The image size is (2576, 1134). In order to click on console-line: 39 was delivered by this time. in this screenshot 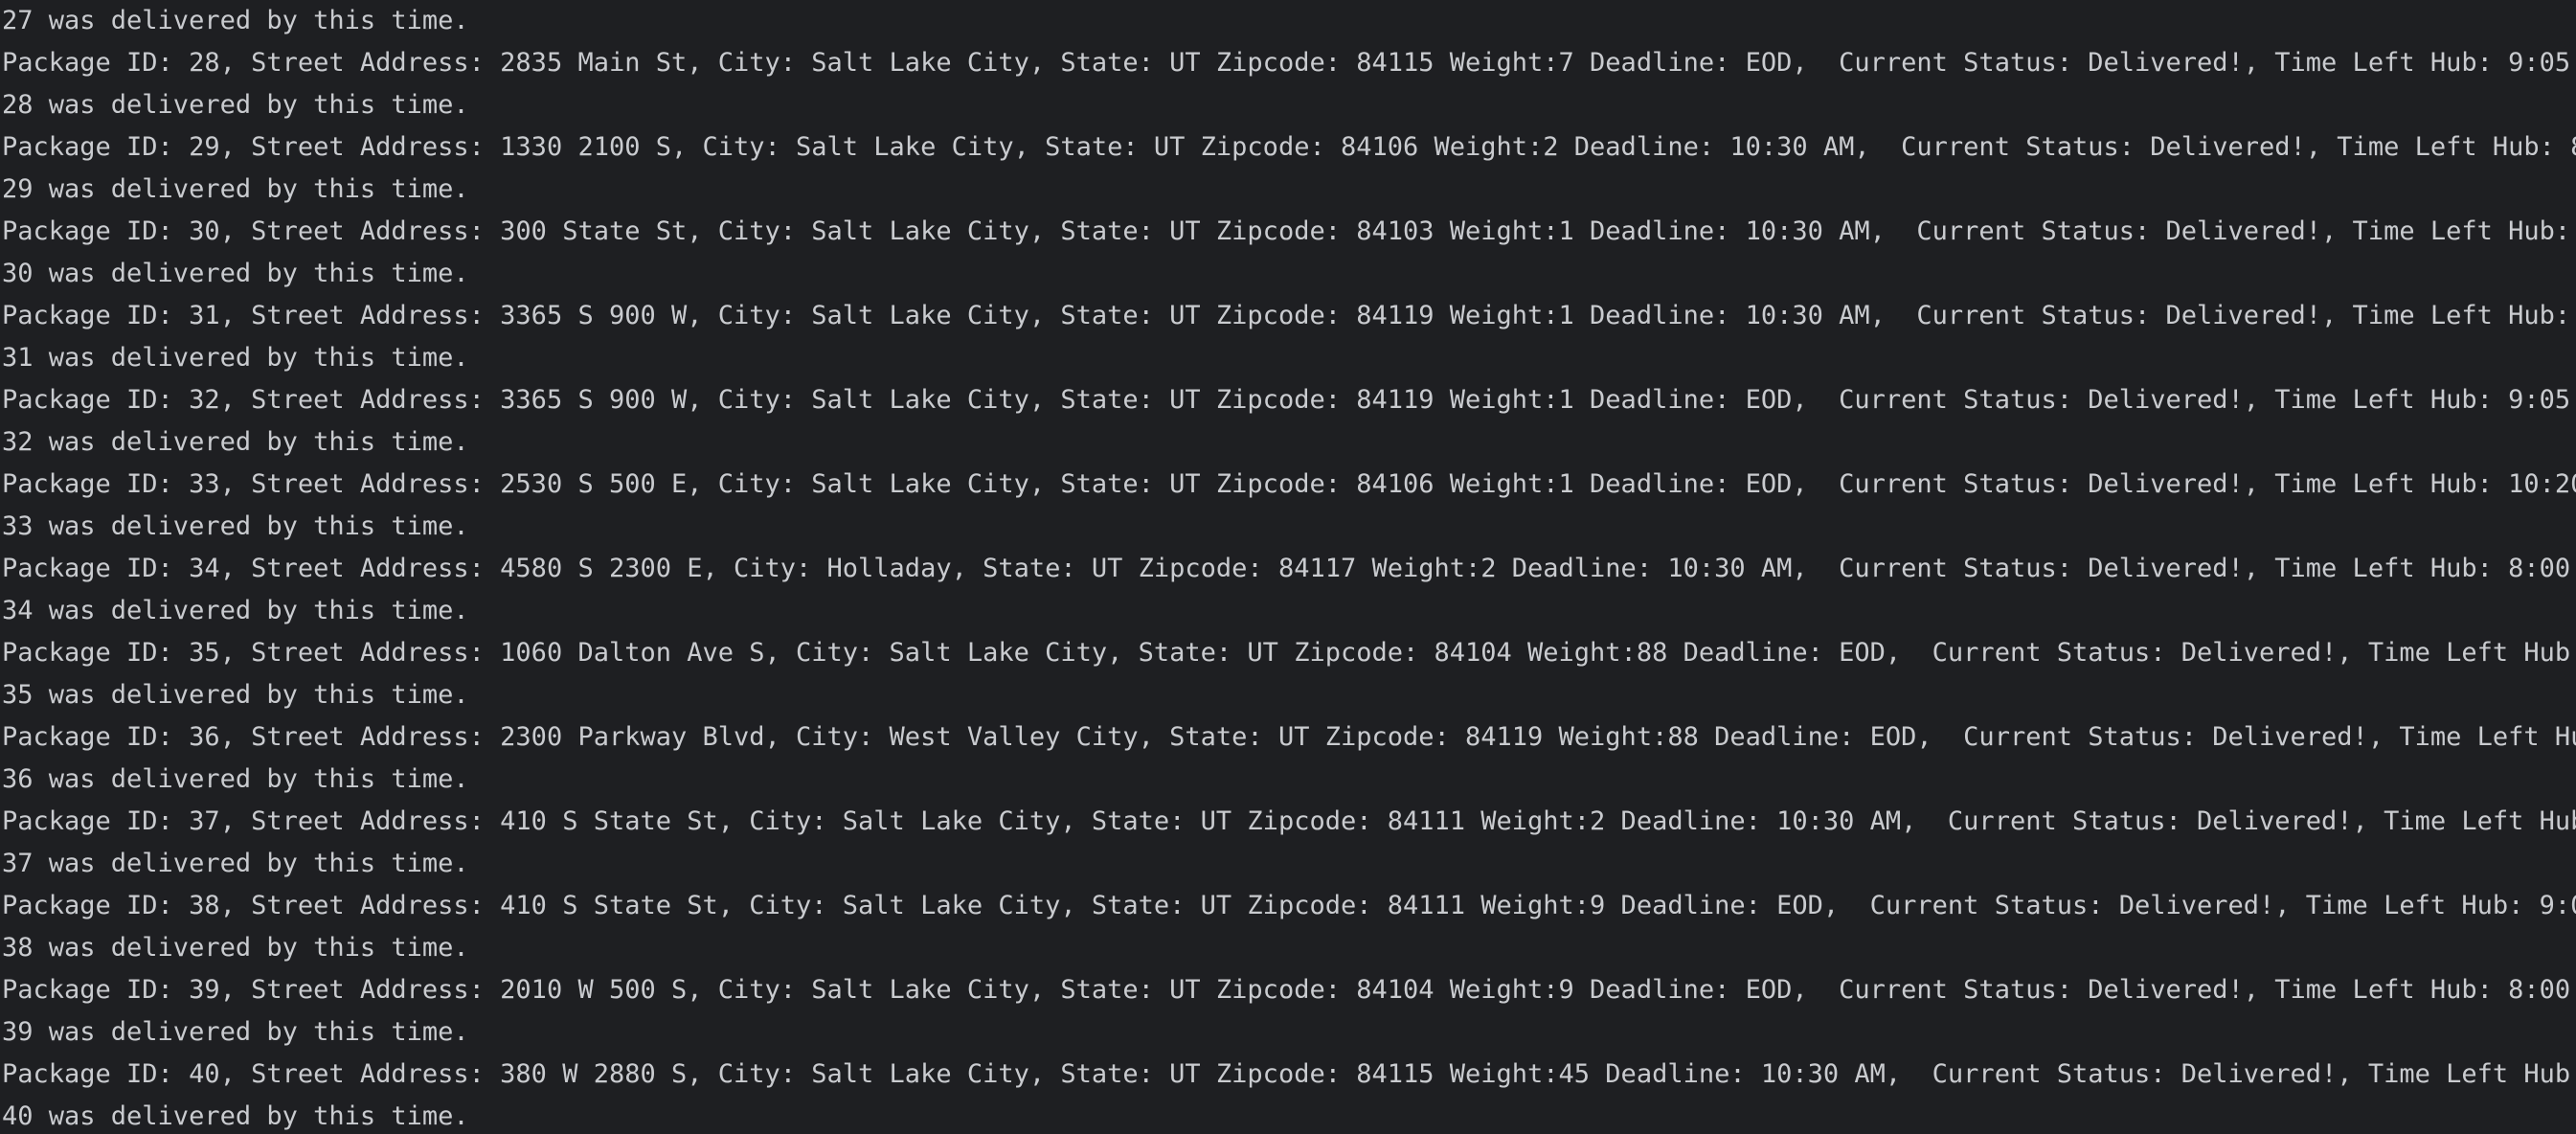, I will do `click(235, 1032)`.